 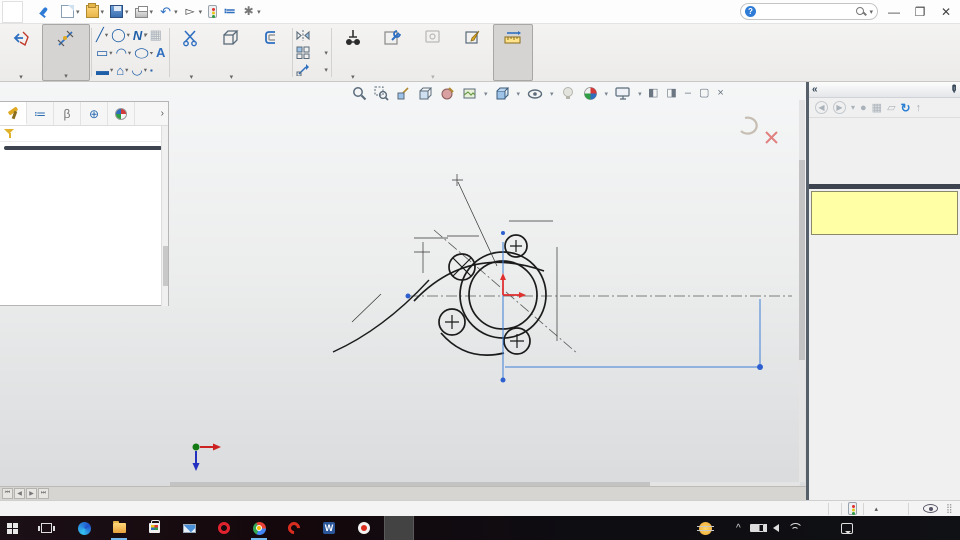 What do you see at coordinates (738, 528) in the screenshot?
I see `tray-chevron-icon: ^` at bounding box center [738, 528].